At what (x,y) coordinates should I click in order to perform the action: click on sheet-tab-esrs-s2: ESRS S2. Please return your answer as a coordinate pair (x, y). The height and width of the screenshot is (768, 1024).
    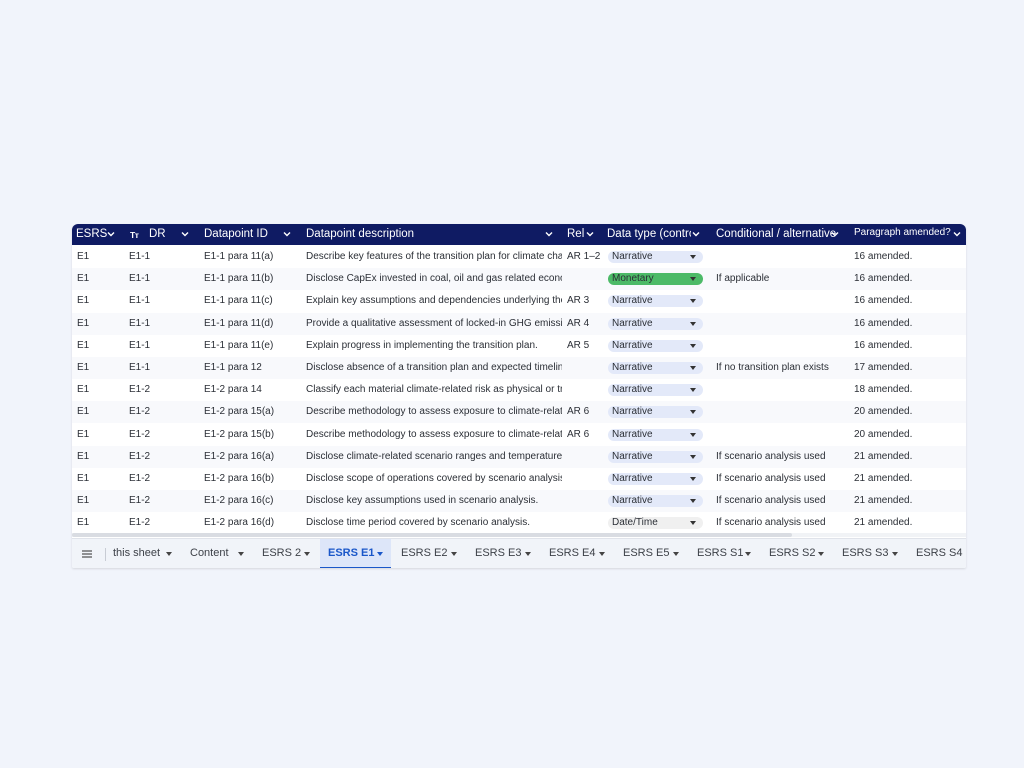
    Looking at the image, I should click on (796, 553).